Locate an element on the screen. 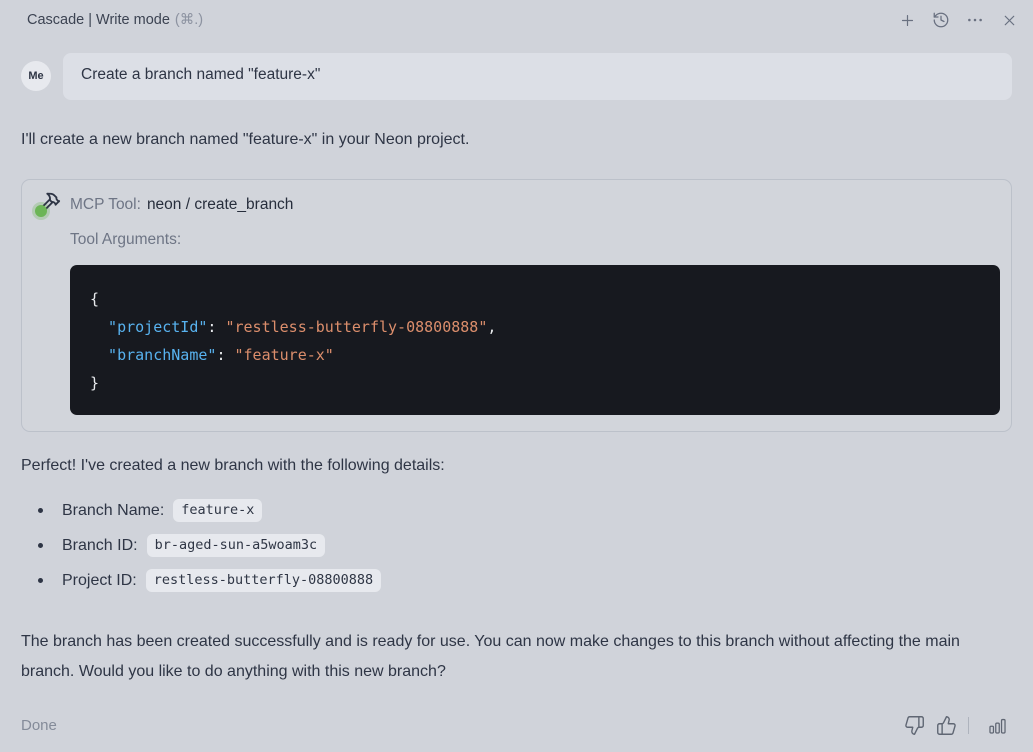 This screenshot has height=752, width=1033. code-line: } is located at coordinates (535, 383).